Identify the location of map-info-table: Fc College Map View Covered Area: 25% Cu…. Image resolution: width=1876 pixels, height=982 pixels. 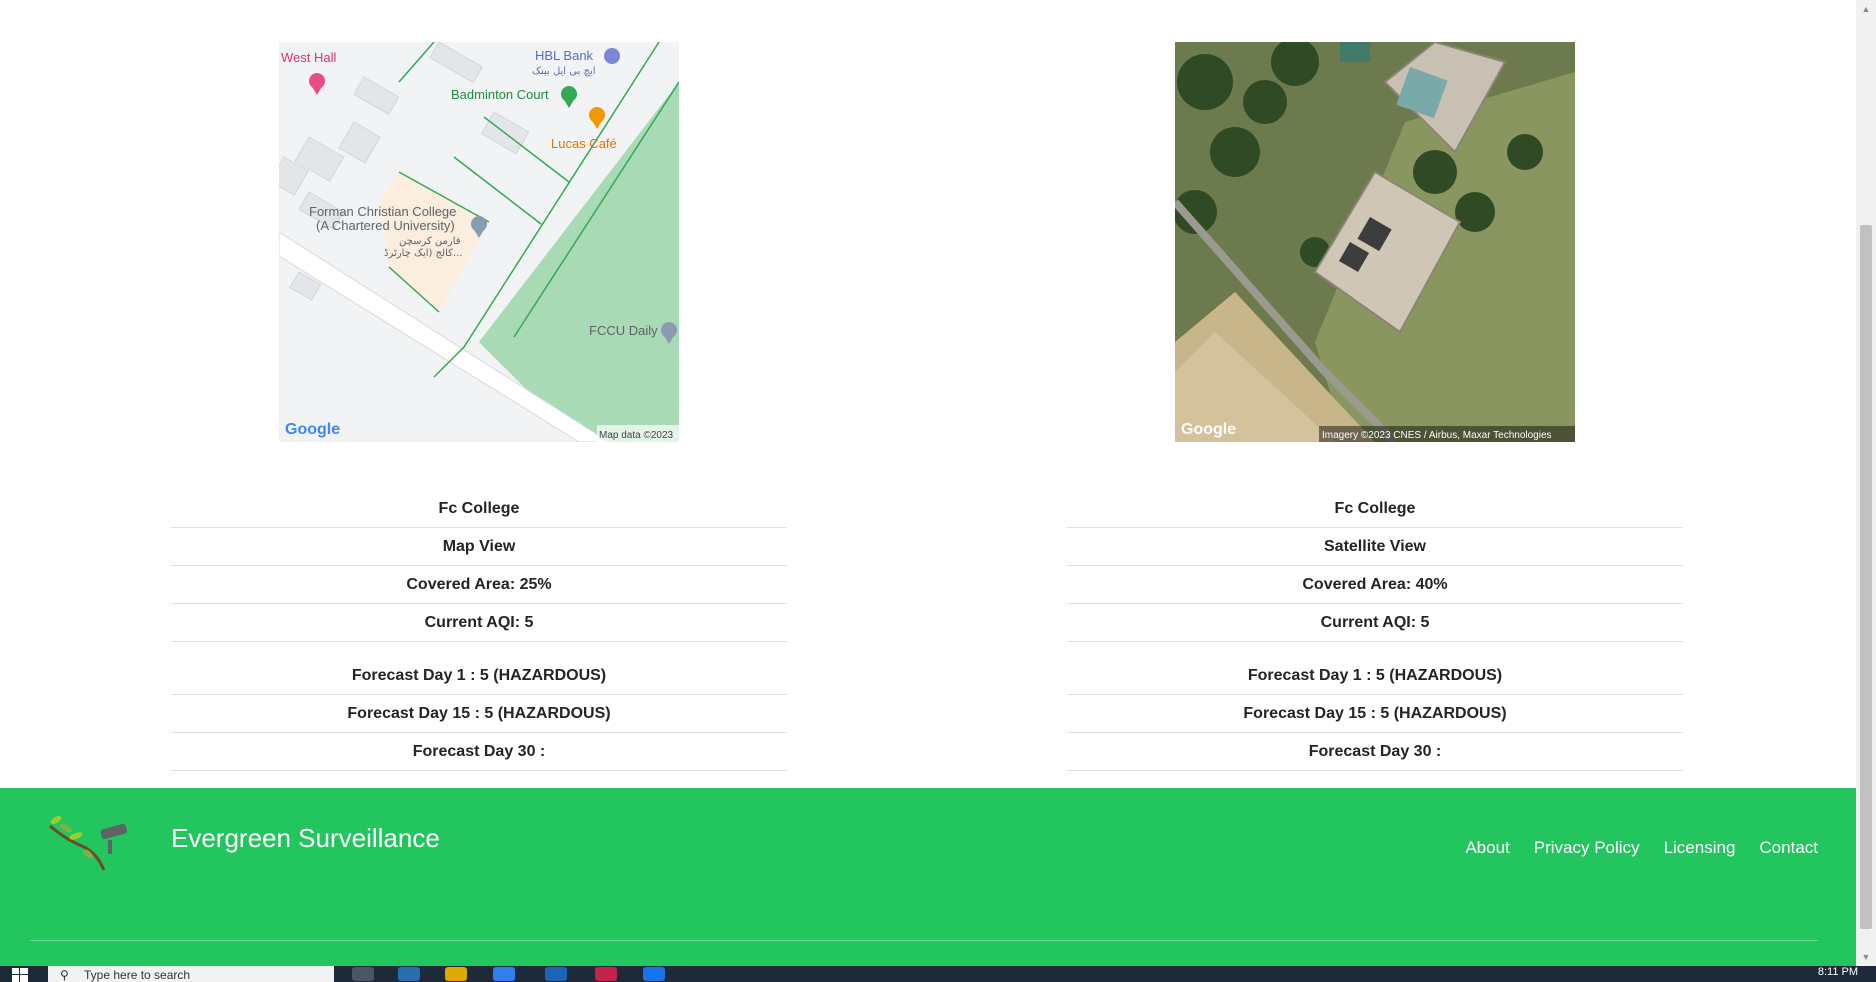
(479, 566).